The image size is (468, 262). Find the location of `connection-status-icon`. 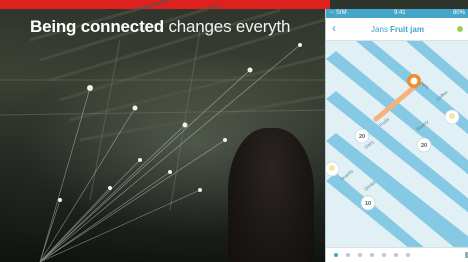

connection-status-icon is located at coordinates (460, 29).